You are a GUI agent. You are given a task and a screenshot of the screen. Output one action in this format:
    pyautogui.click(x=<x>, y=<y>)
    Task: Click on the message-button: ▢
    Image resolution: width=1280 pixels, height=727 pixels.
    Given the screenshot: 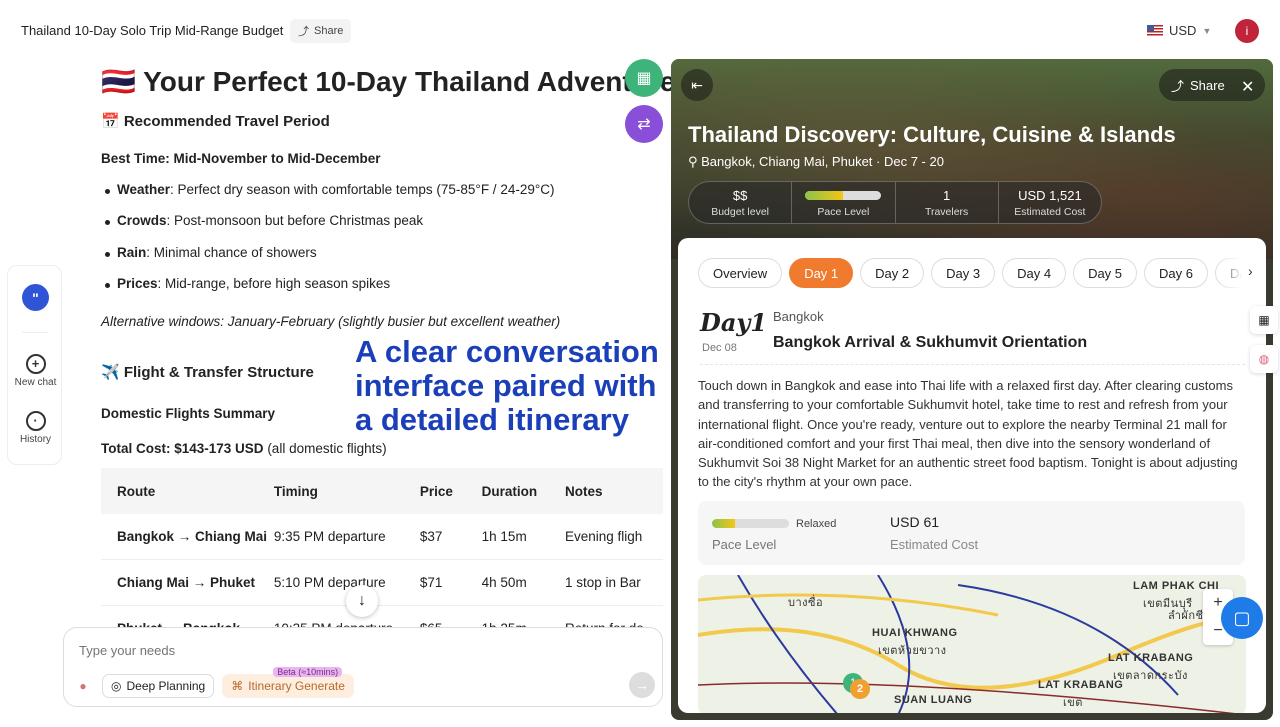 What is the action you would take?
    pyautogui.click(x=1242, y=618)
    